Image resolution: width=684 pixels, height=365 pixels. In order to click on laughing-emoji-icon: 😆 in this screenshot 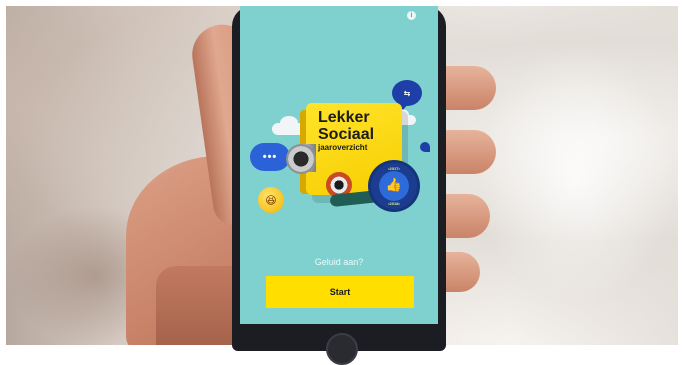, I will do `click(271, 200)`.